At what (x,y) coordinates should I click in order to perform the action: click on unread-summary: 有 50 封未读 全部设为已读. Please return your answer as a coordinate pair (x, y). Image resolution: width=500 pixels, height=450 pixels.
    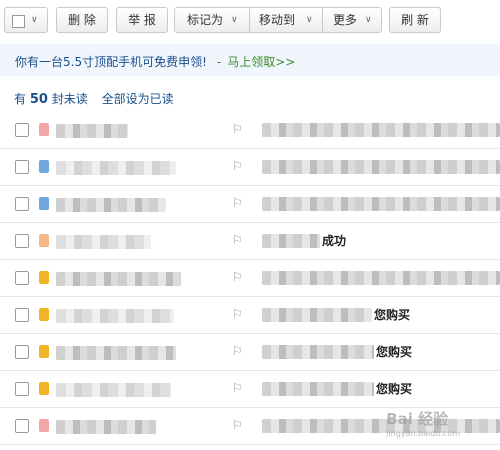
    Looking at the image, I should click on (94, 98).